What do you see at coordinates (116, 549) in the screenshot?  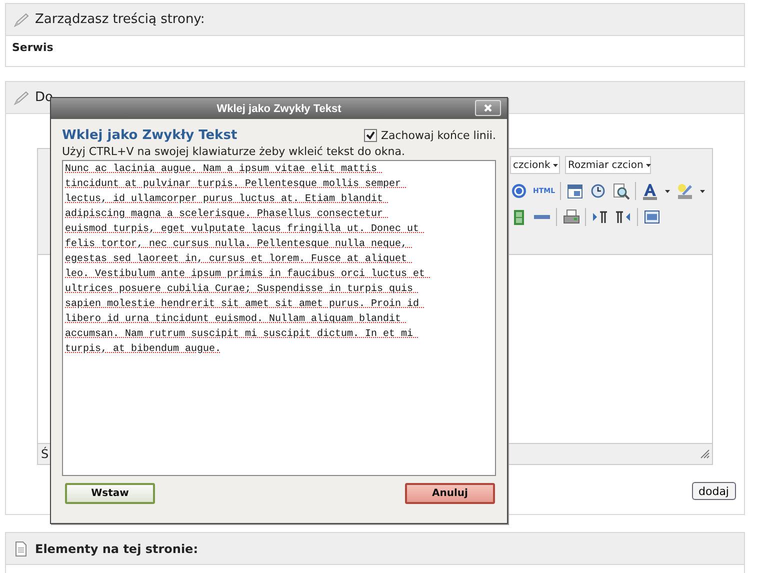 I see `panel-title: Elementy na tej stronie:` at bounding box center [116, 549].